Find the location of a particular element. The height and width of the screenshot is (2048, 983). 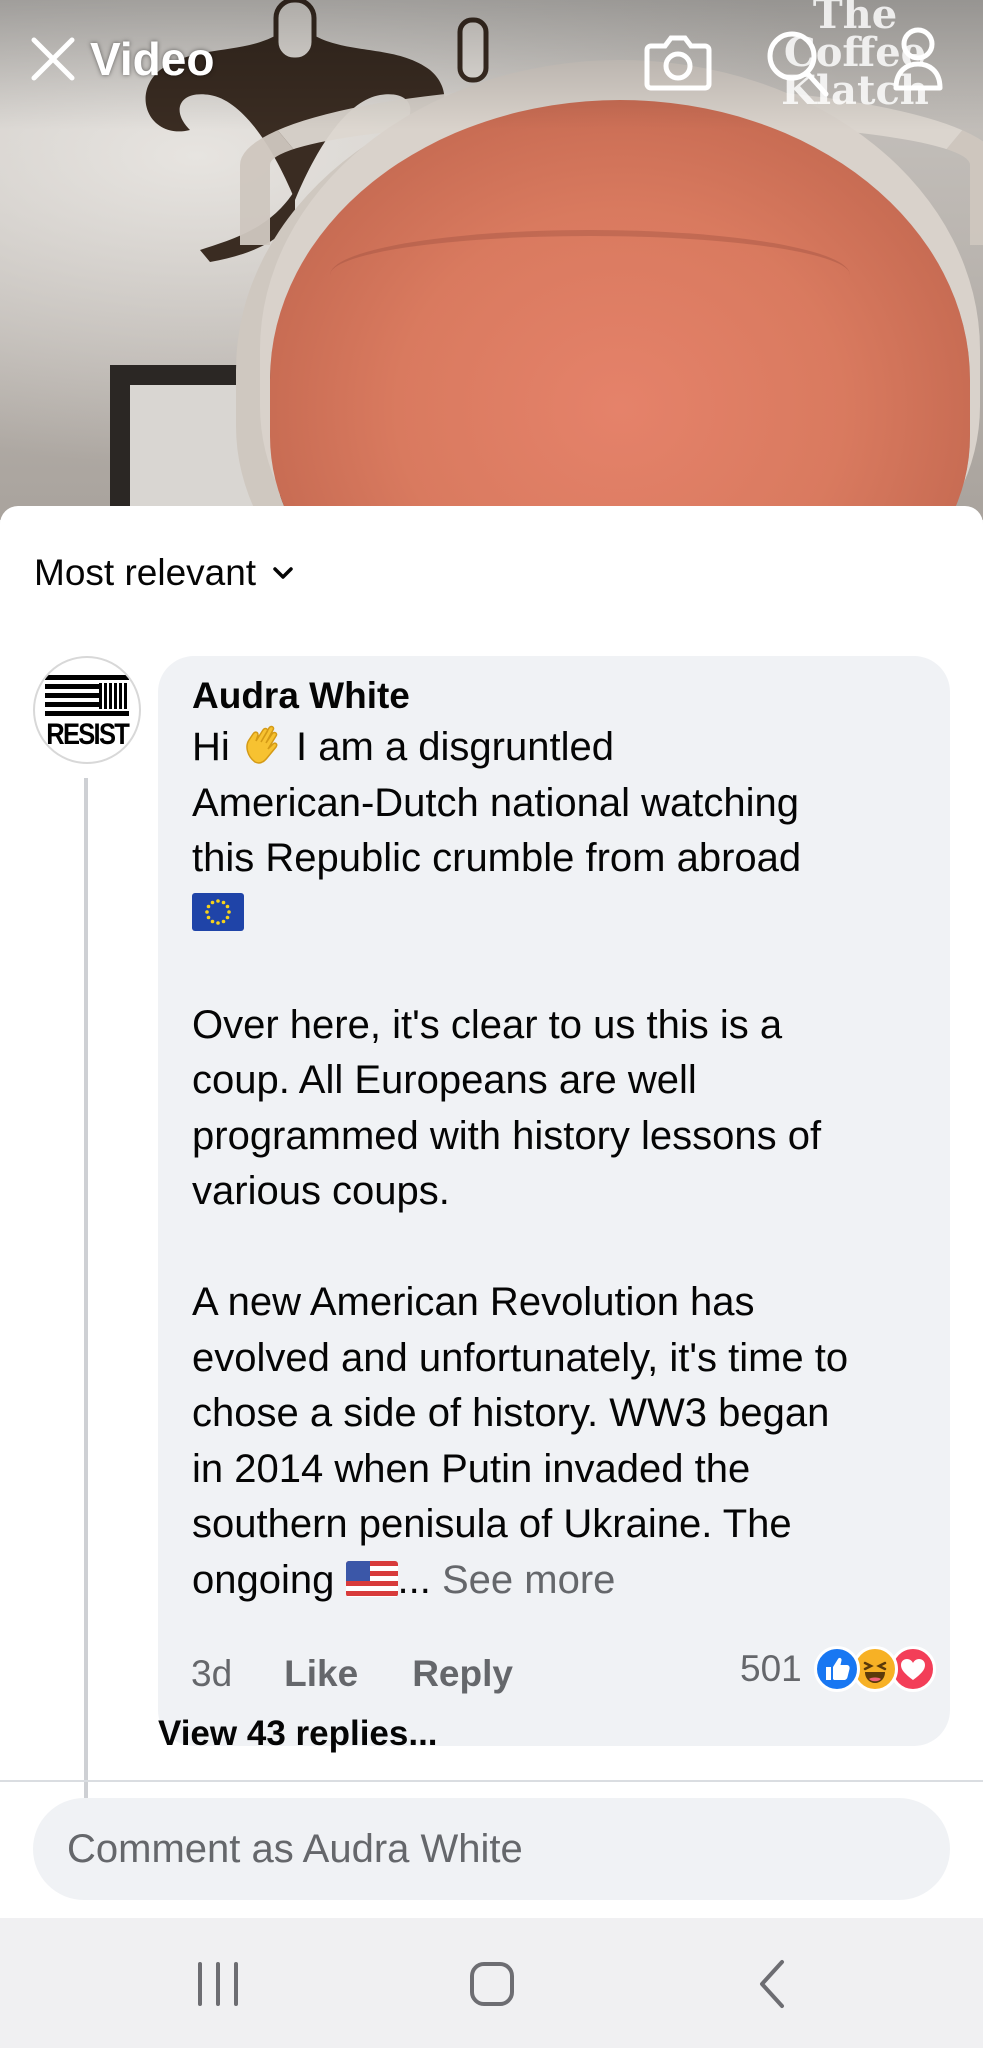

us-flag-icon is located at coordinates (371, 1578).